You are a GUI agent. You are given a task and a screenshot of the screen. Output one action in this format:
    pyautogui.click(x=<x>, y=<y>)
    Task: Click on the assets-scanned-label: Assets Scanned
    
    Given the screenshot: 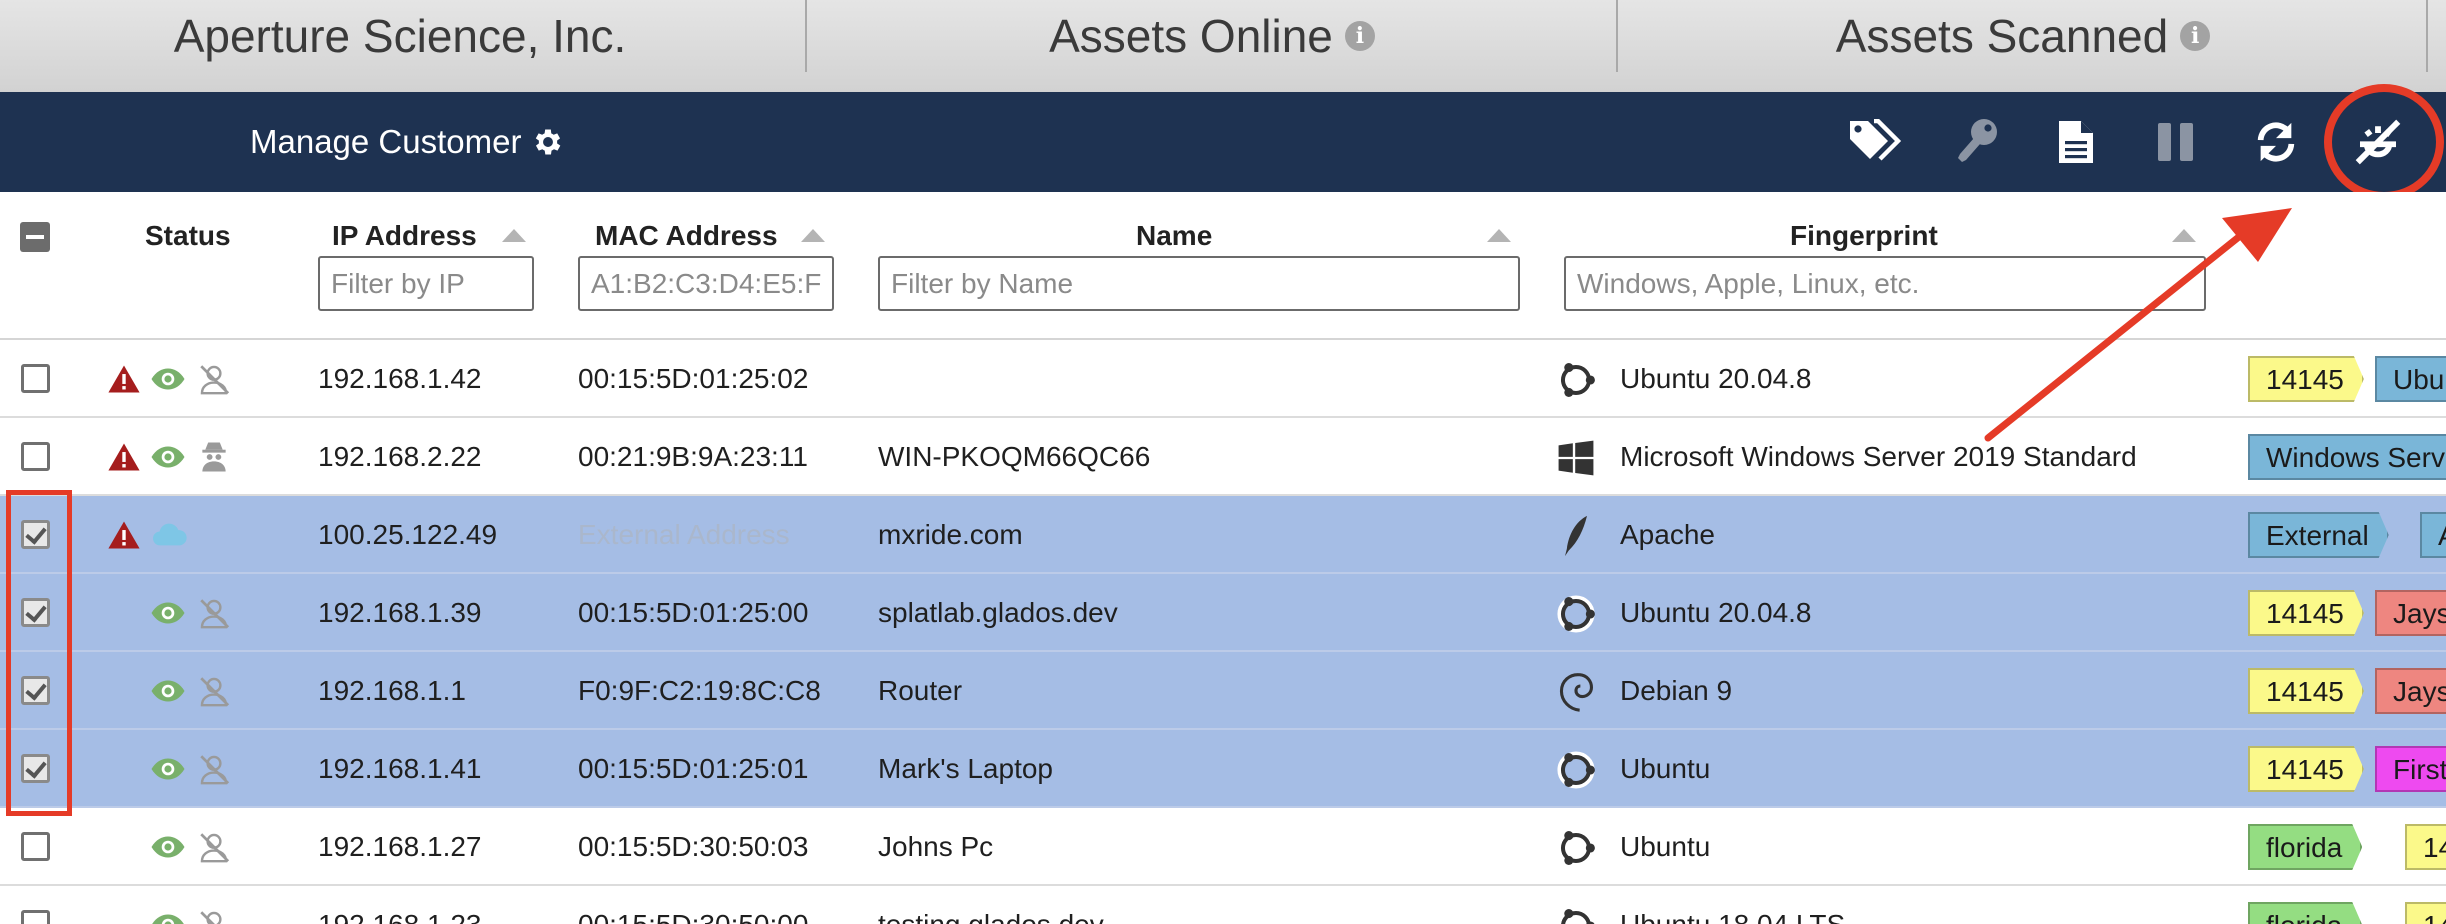 What is the action you would take?
    pyautogui.click(x=2002, y=36)
    